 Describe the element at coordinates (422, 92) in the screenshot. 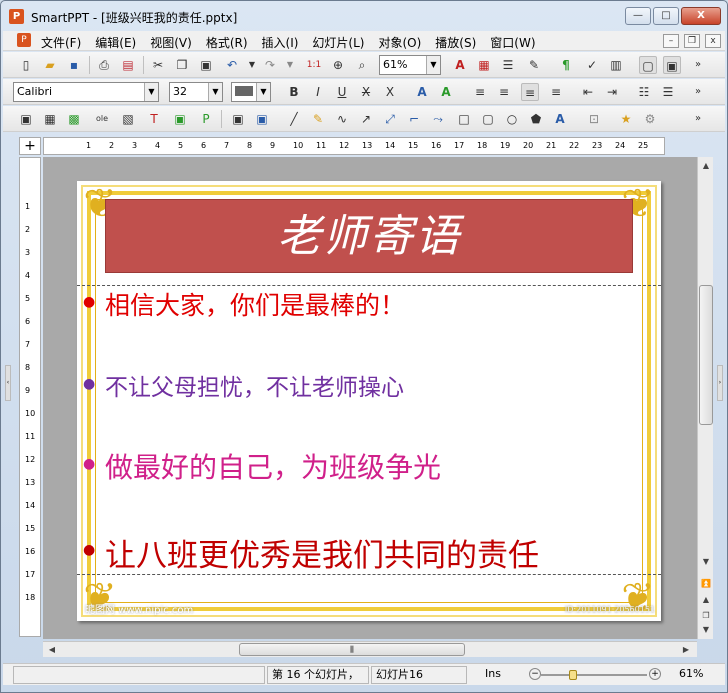

I see `grow-font-icon: A` at that location.